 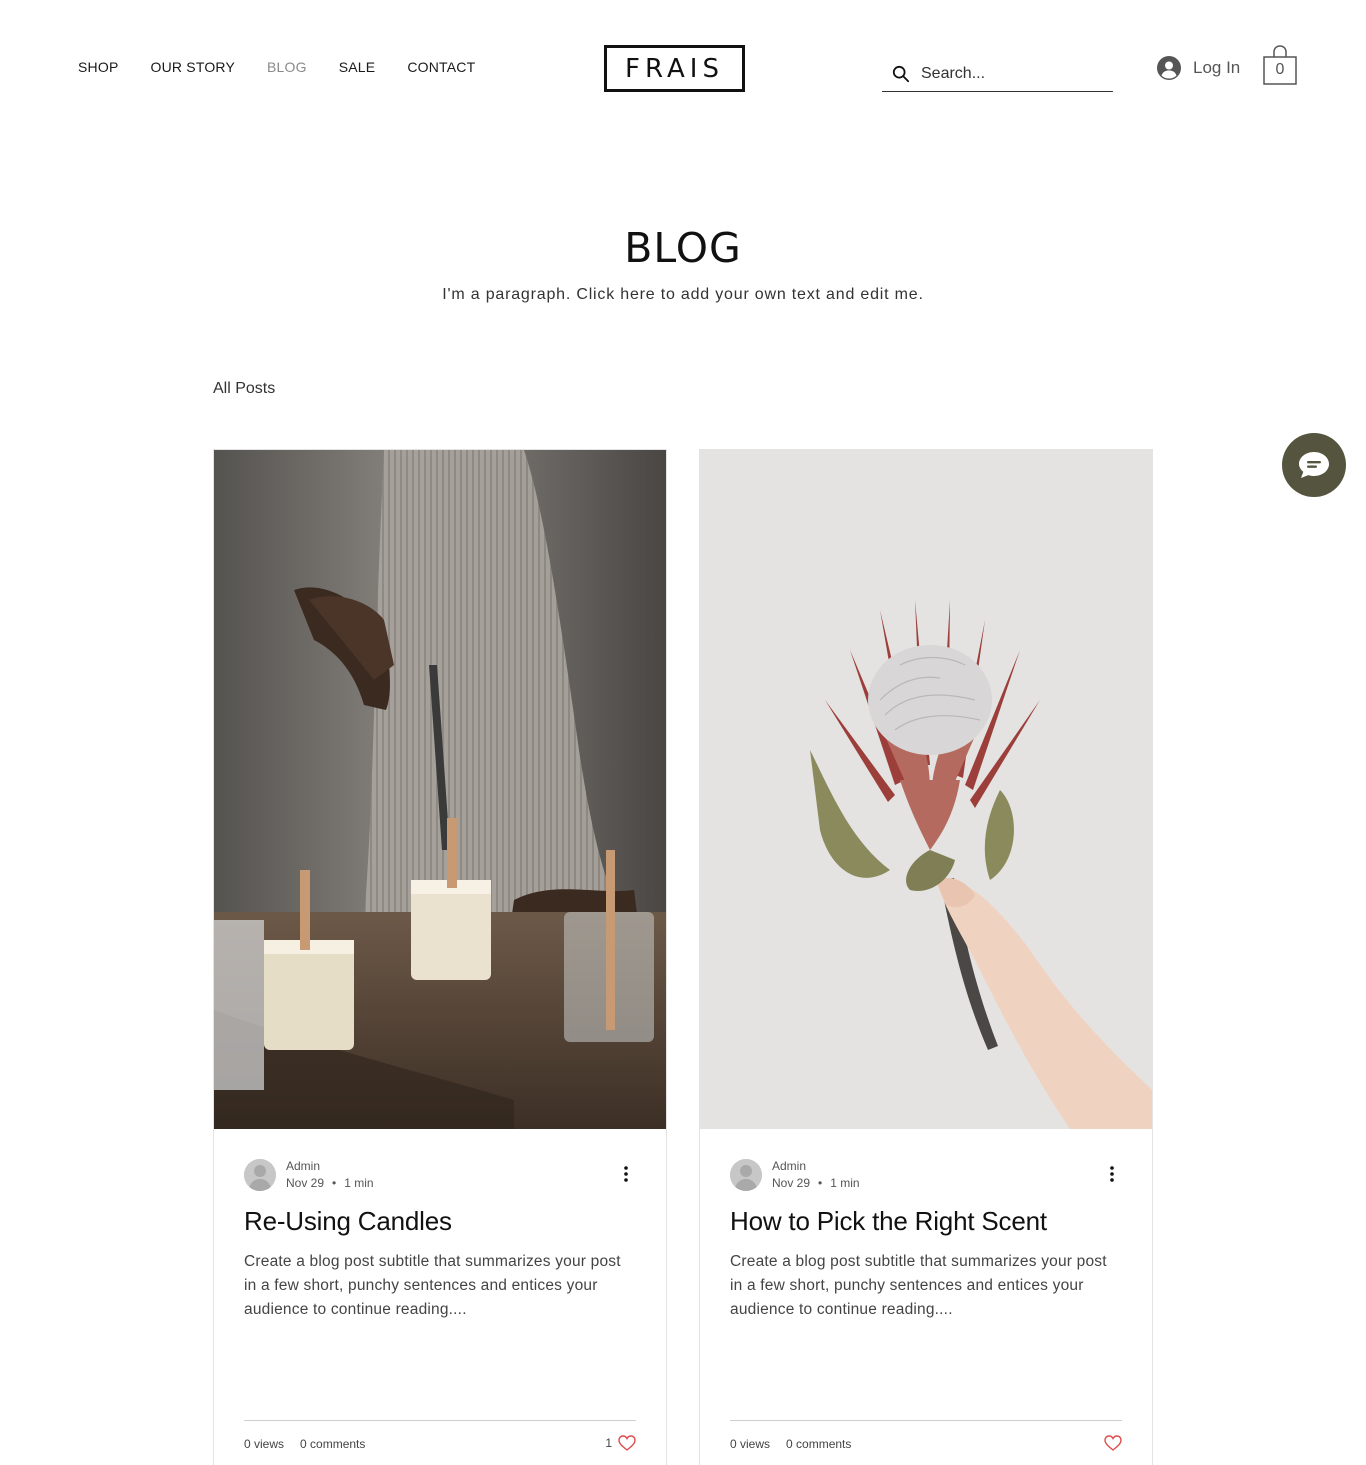 What do you see at coordinates (901, 74) in the screenshot?
I see `search-icon` at bounding box center [901, 74].